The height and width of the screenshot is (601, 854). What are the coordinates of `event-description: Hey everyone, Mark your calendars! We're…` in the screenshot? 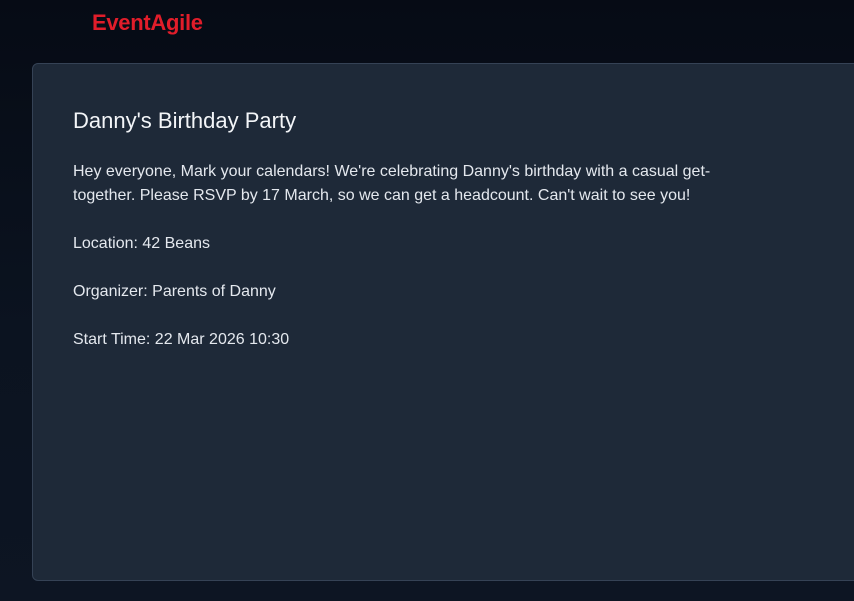 It's located at (392, 183).